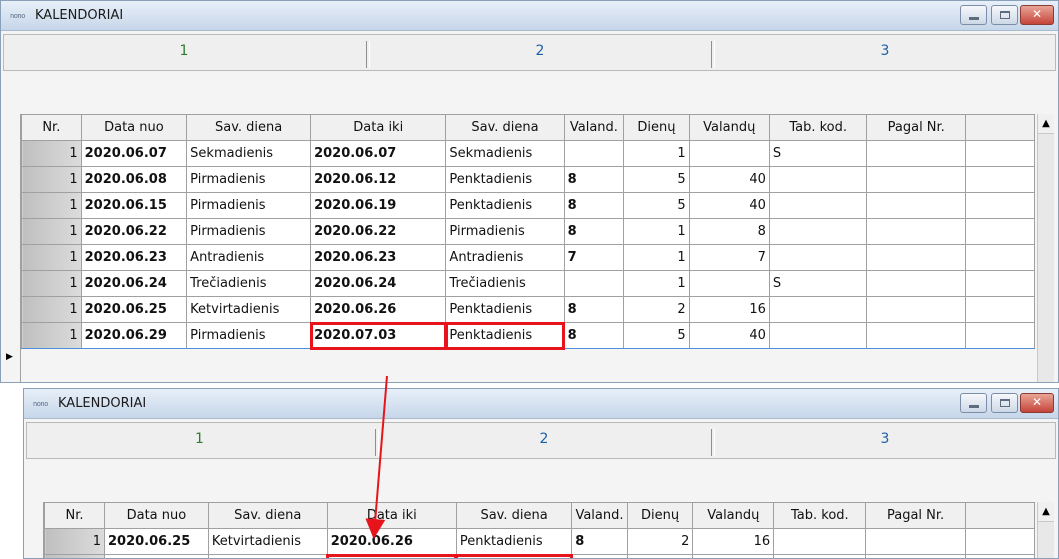 Image resolution: width=1059 pixels, height=559 pixels. Describe the element at coordinates (134, 127) in the screenshot. I see `column-header-date-from: Data nuo` at that location.